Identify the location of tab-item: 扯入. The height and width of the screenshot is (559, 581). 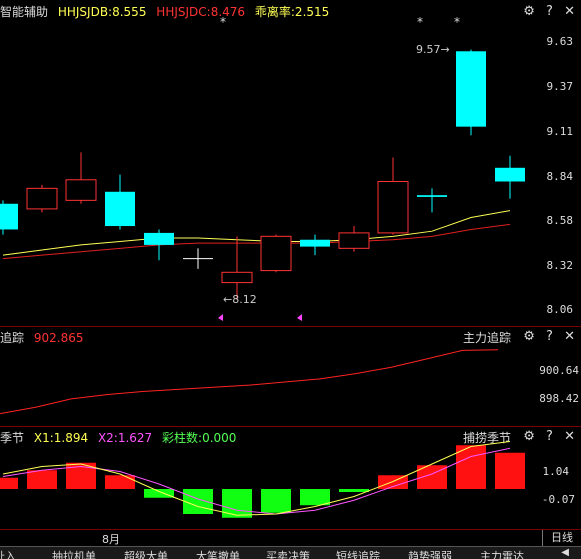
(8, 553).